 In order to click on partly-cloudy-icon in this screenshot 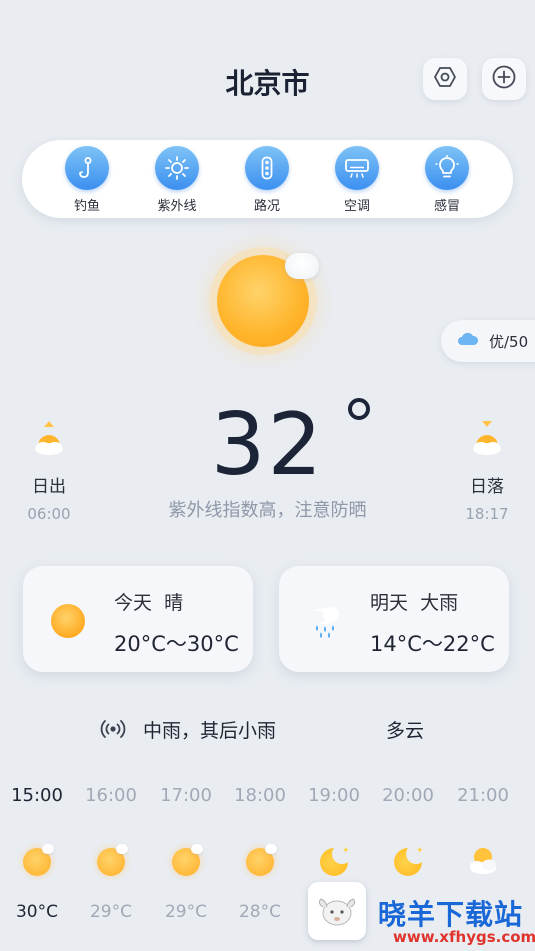, I will do `click(483, 861)`.